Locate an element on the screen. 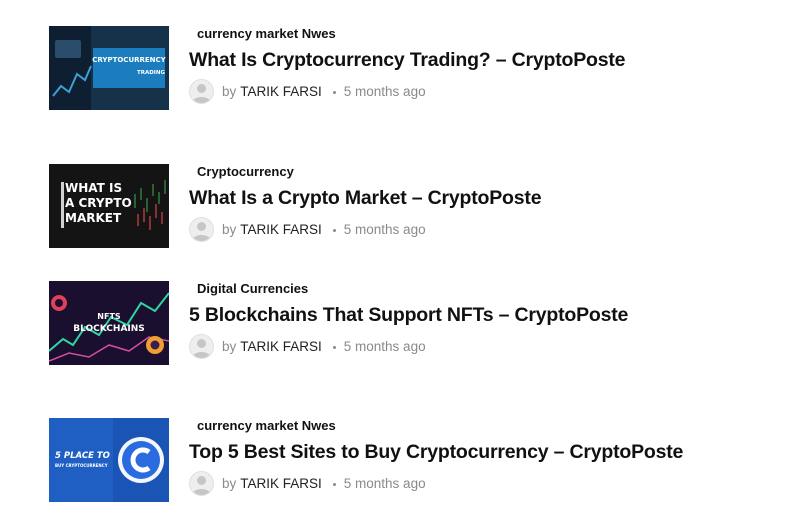 The height and width of the screenshot is (506, 800). post-thumbnail: 5 PLACE TO BUY CRYPTOCURRENCY is located at coordinates (109, 460).